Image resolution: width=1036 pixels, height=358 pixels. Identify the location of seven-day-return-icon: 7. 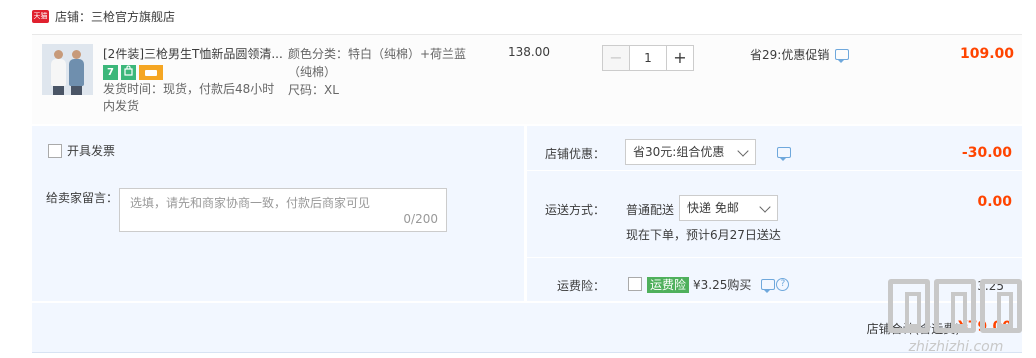
(110, 72).